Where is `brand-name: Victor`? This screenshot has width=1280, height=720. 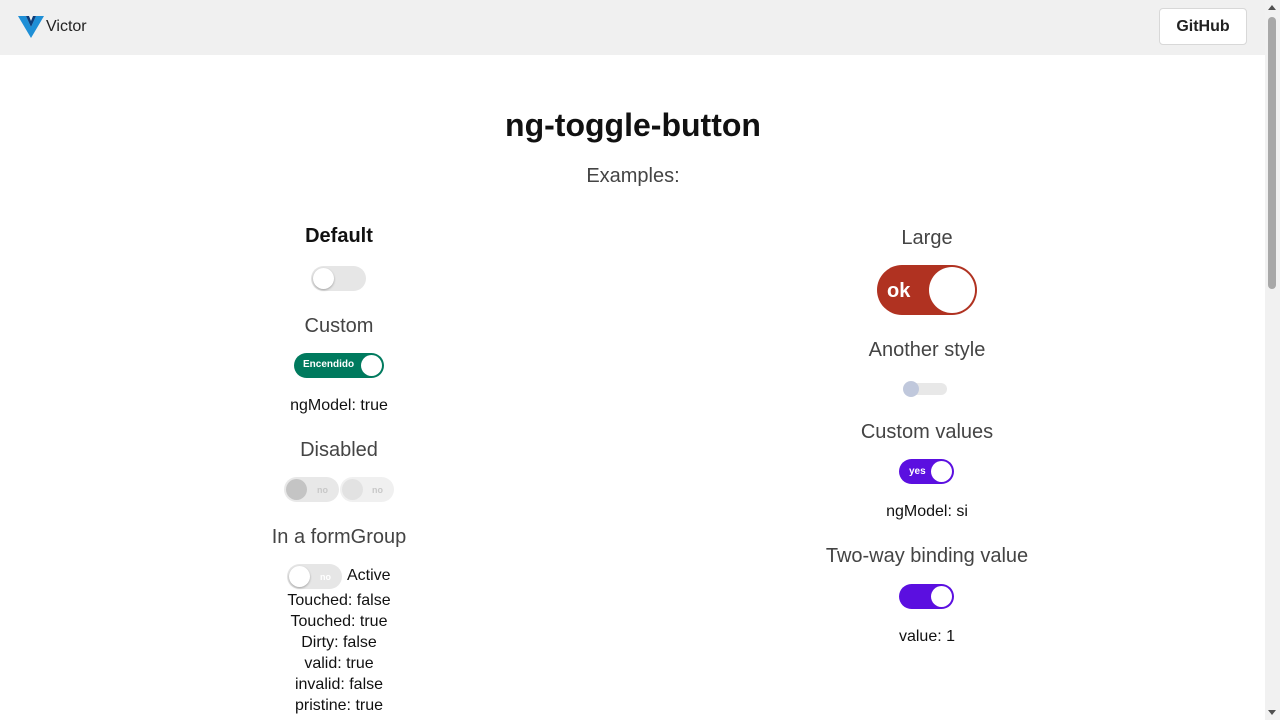 brand-name: Victor is located at coordinates (66, 26).